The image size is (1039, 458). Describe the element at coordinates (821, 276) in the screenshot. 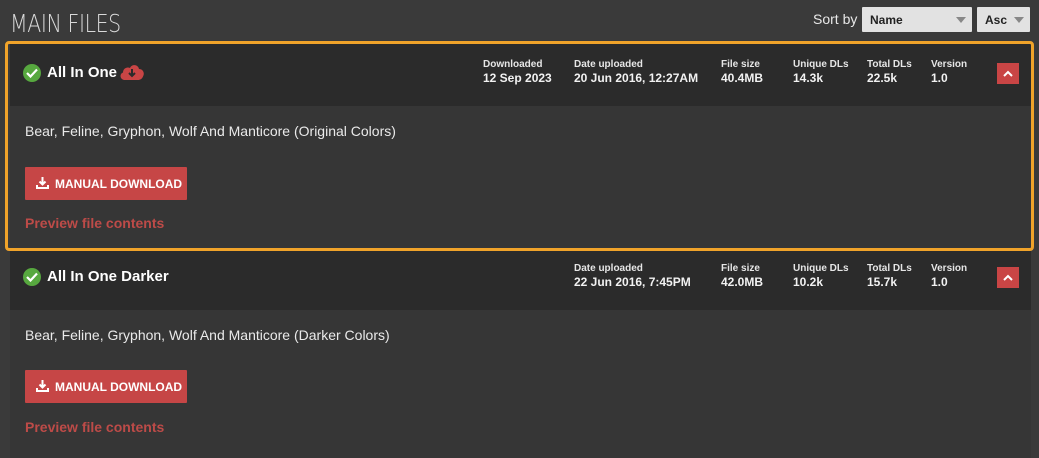

I see `unique-dls-meta: Unique DLs 10.2k` at that location.